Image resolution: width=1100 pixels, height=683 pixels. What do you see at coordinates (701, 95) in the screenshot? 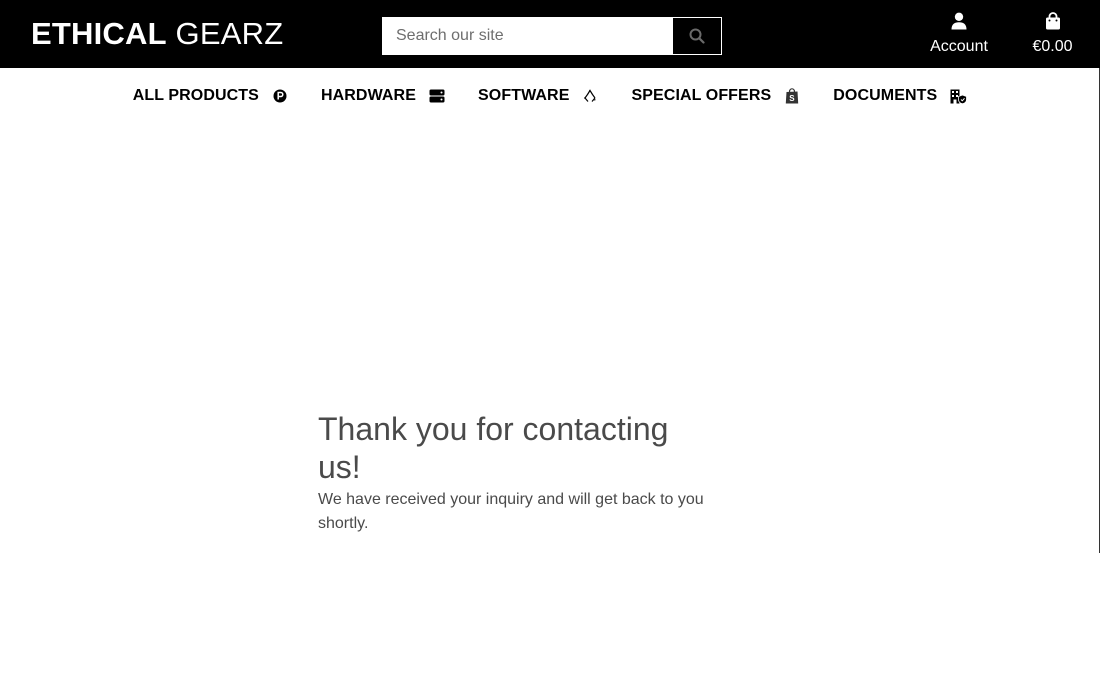
I see `nav-special-offers-label: SPECIAL OFFERS` at bounding box center [701, 95].